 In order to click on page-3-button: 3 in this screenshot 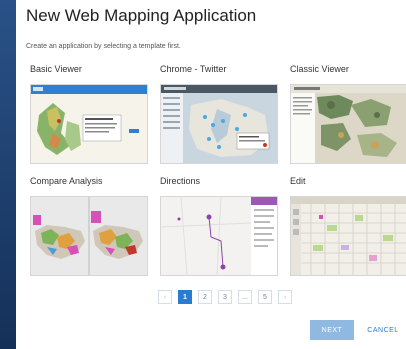, I will do `click(225, 297)`.